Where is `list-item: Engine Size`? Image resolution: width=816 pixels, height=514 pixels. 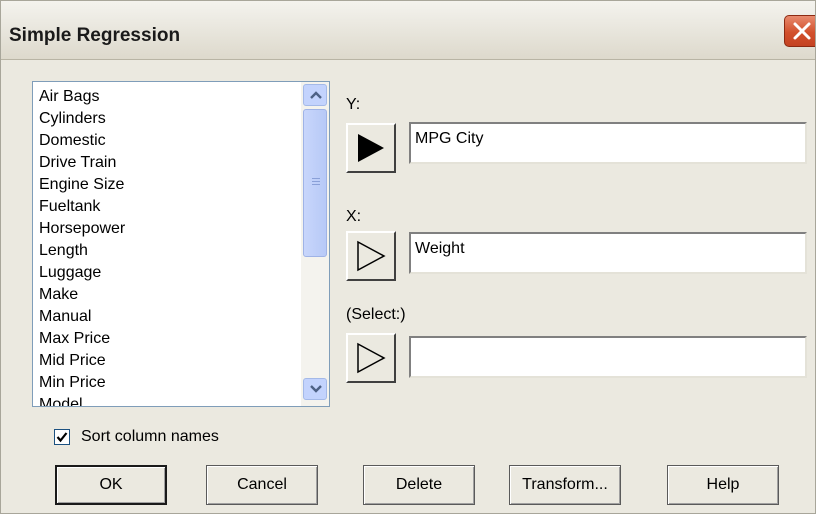 list-item: Engine Size is located at coordinates (170, 185).